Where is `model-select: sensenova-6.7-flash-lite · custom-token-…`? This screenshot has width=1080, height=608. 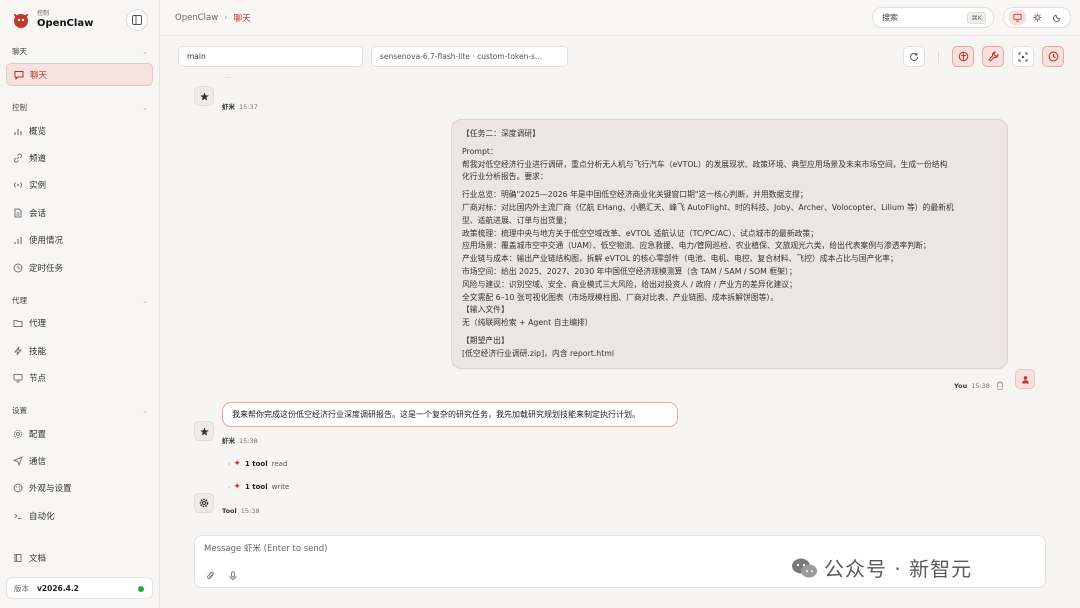
model-select: sensenova-6.7-flash-lite · custom-token-… is located at coordinates (469, 56).